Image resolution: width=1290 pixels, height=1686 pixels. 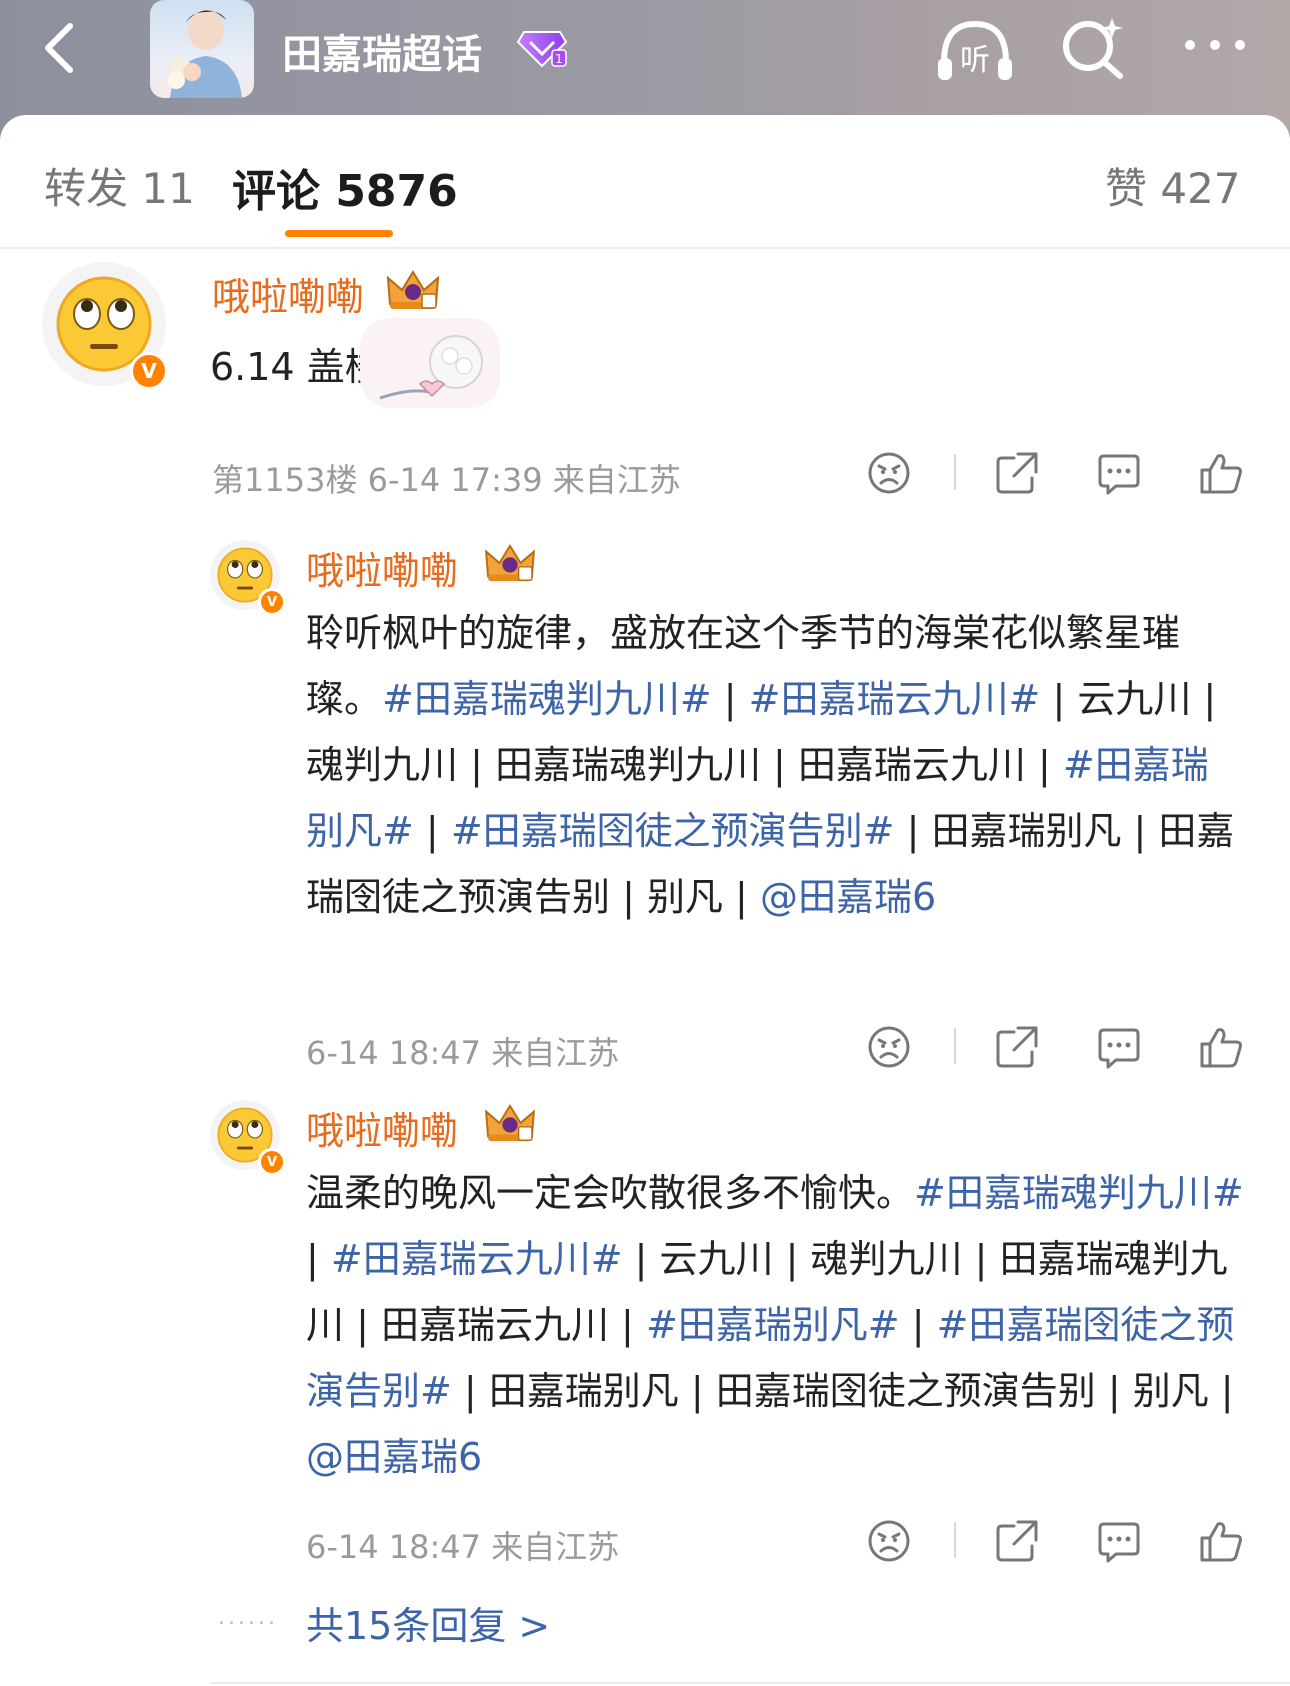 What do you see at coordinates (542, 49) in the screenshot?
I see `super-topic-badge-icon: 1` at bounding box center [542, 49].